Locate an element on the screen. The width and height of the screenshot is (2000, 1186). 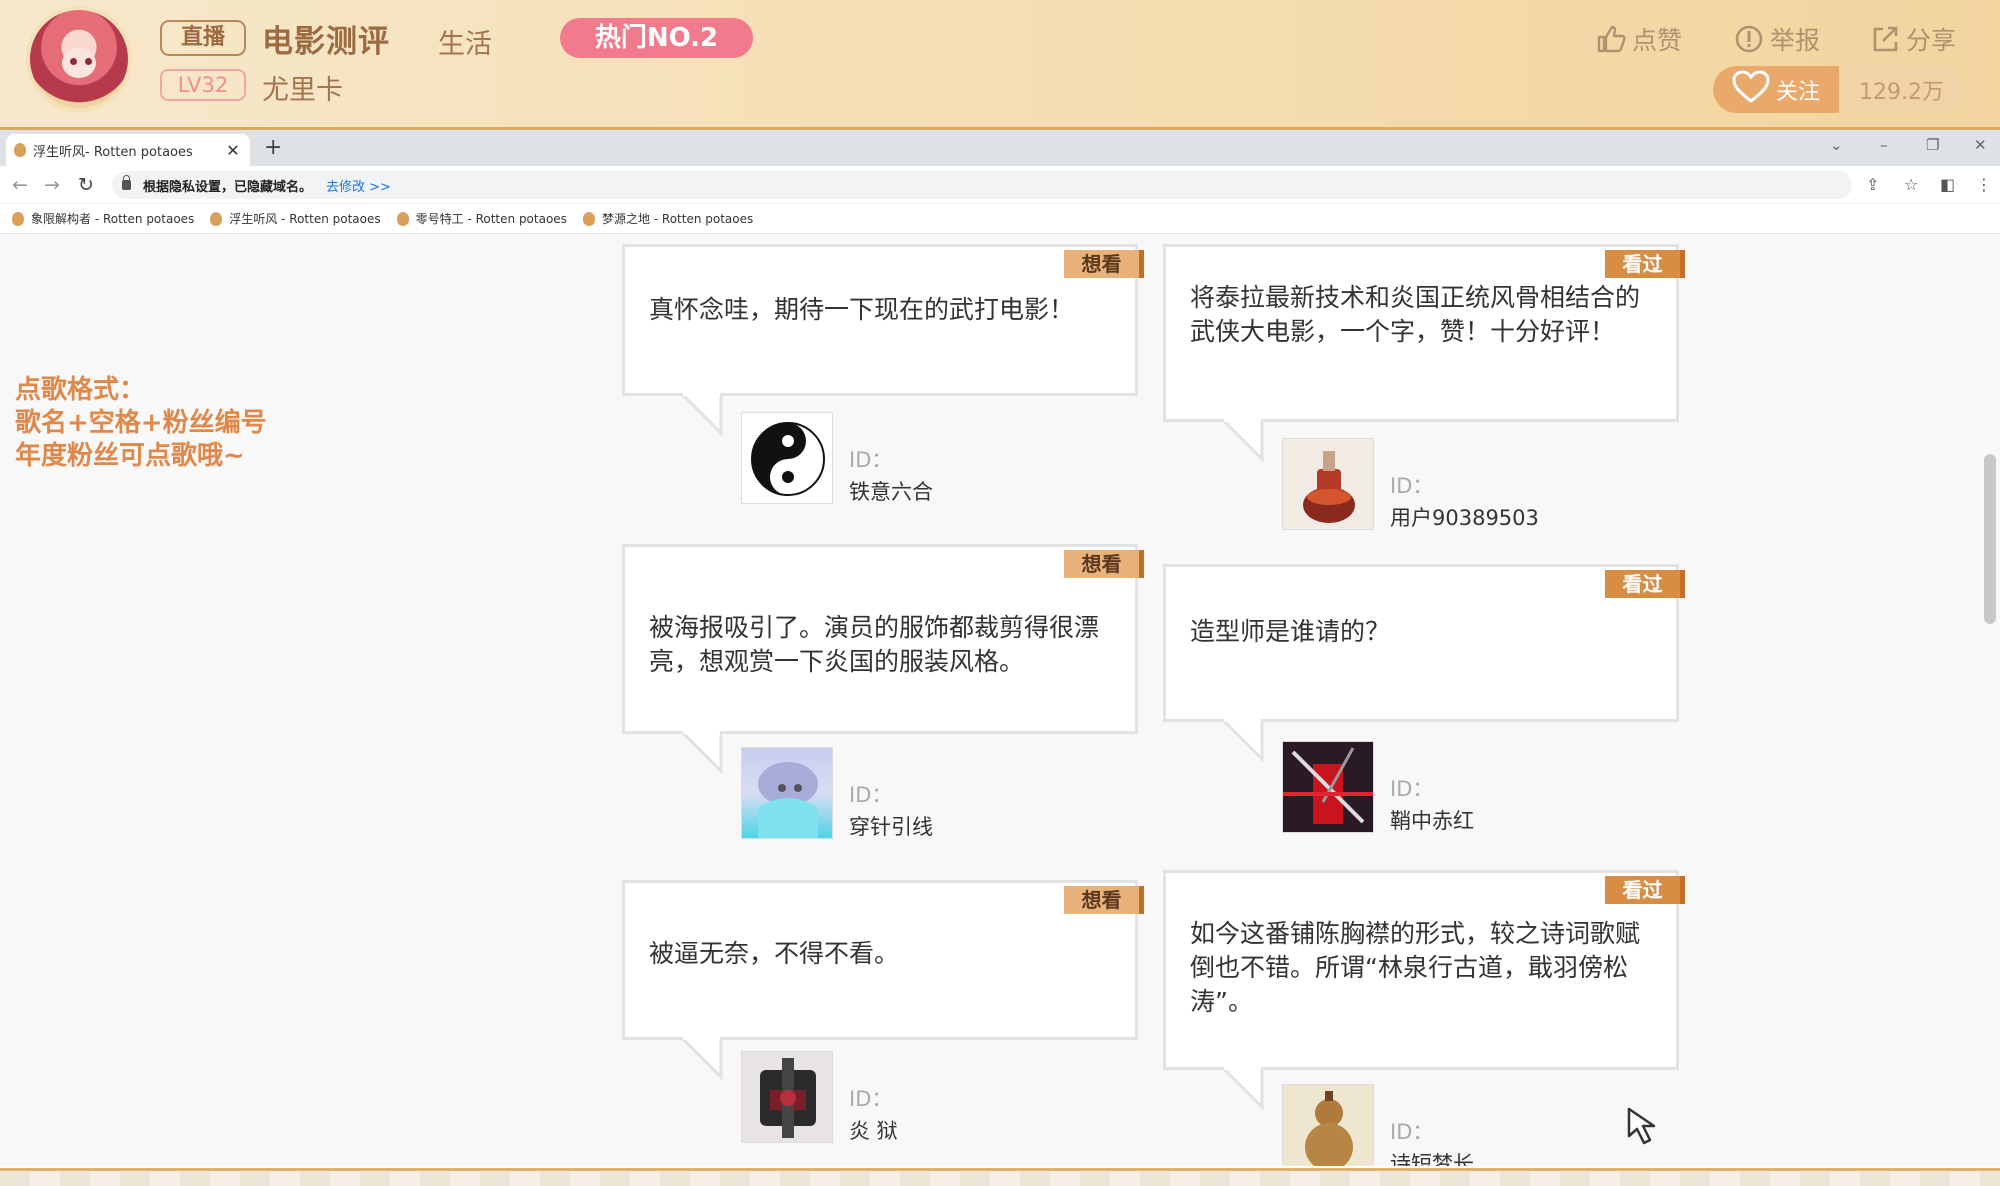
back-icon: ← is located at coordinates (20, 185).